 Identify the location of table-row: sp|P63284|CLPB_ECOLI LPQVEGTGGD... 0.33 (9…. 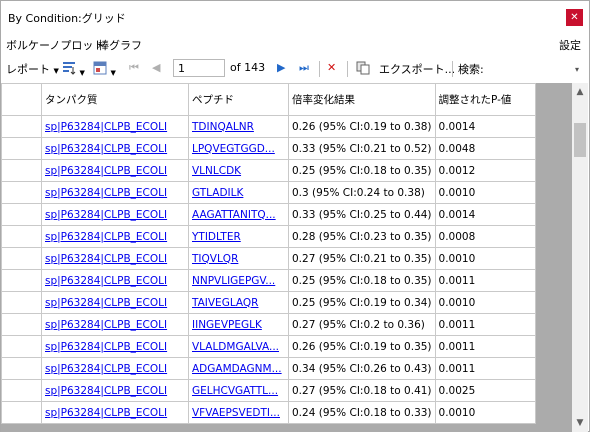
(268, 148).